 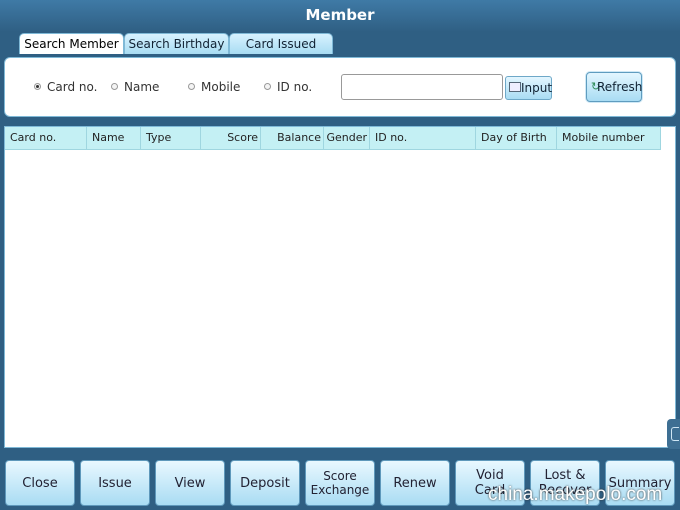 I want to click on radio-label: Card no., so click(x=72, y=87).